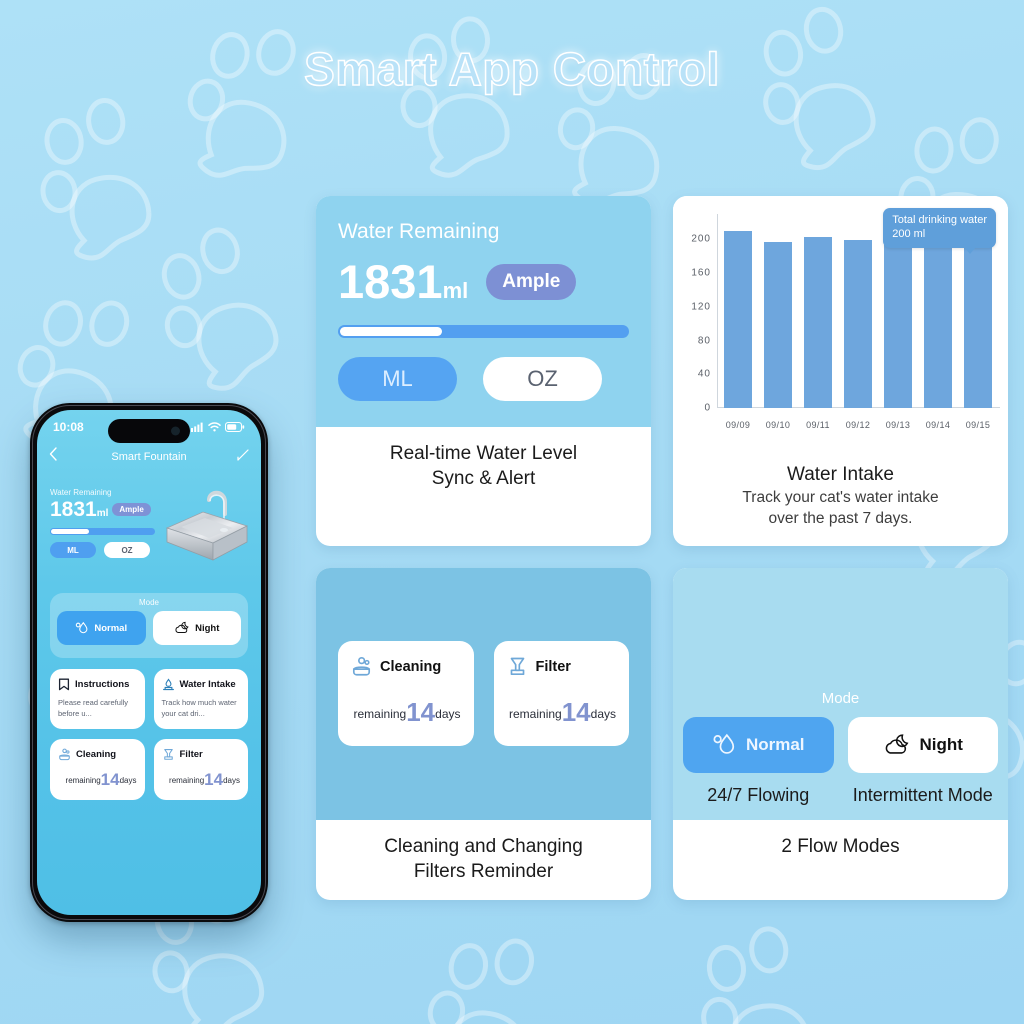 The width and height of the screenshot is (1024, 1024). Describe the element at coordinates (775, 744) in the screenshot. I see `mode-normal-label: Normal` at that location.